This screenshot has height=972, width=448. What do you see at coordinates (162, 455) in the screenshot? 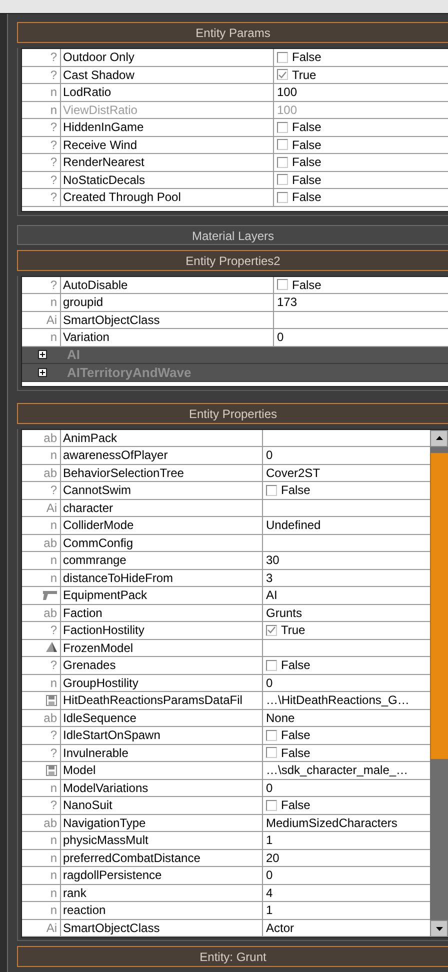
I see `property-name: awarenessOfPlayer` at bounding box center [162, 455].